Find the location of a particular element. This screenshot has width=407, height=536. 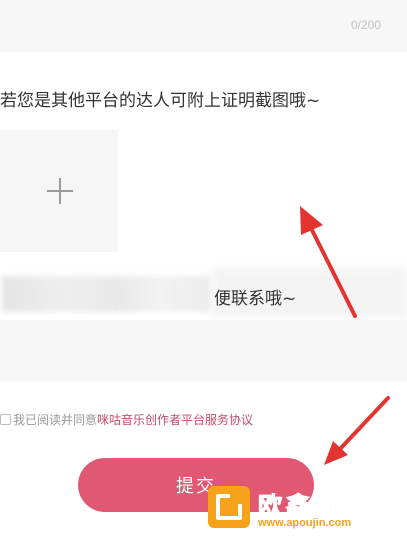

blurred-contact-hint is located at coordinates (107, 294).